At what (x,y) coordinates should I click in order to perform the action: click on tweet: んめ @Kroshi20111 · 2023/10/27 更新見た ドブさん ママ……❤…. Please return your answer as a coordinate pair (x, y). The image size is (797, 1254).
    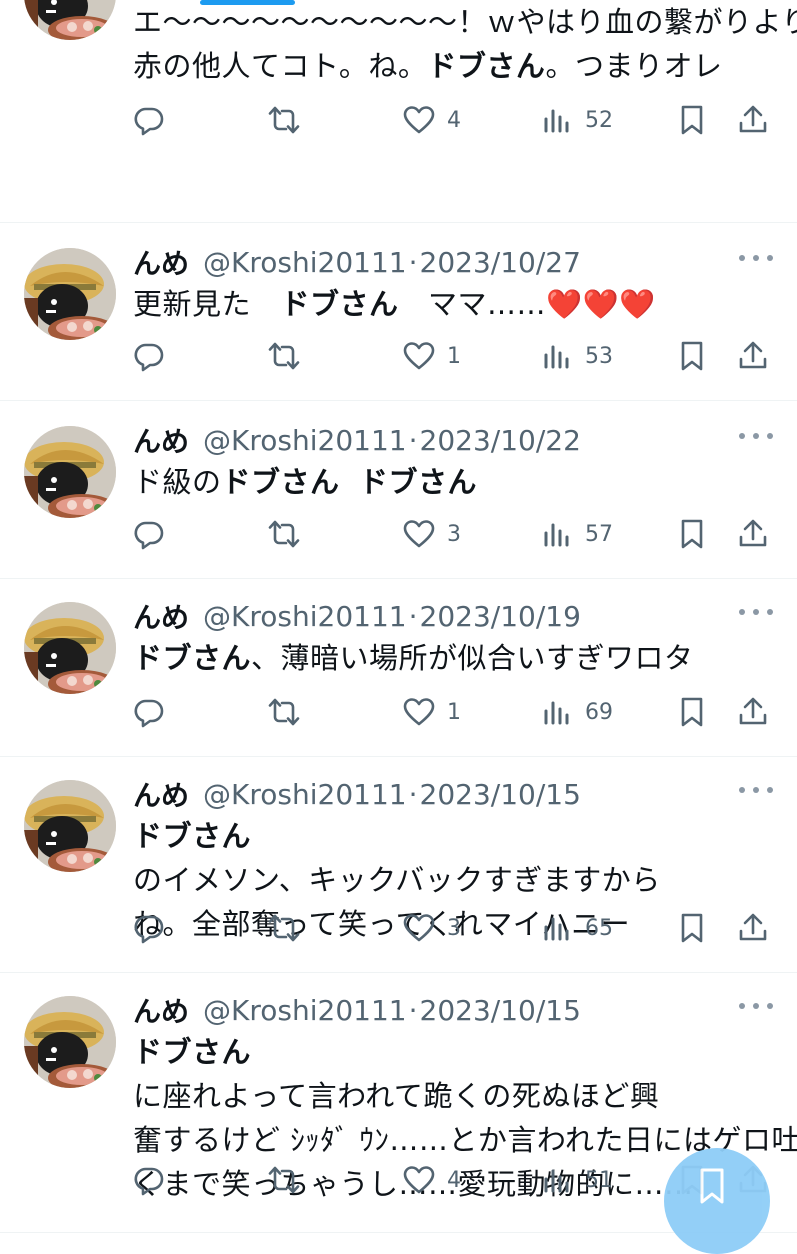
    Looking at the image, I should click on (398, 311).